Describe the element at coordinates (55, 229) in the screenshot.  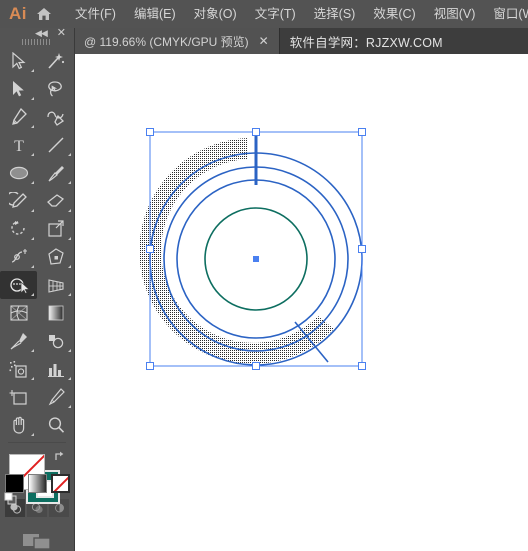
I see `scale-tool` at that location.